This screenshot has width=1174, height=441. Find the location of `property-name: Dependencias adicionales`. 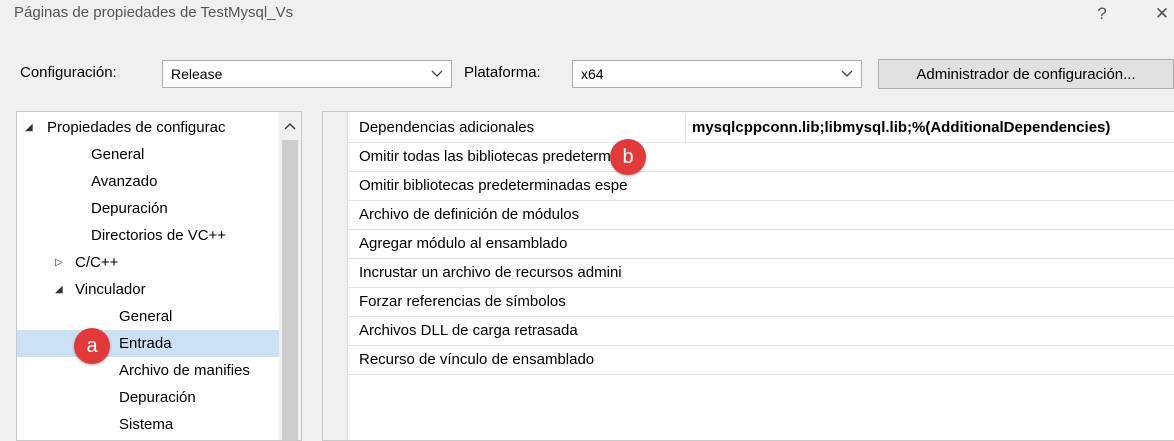

property-name: Dependencias adicionales is located at coordinates (447, 127).